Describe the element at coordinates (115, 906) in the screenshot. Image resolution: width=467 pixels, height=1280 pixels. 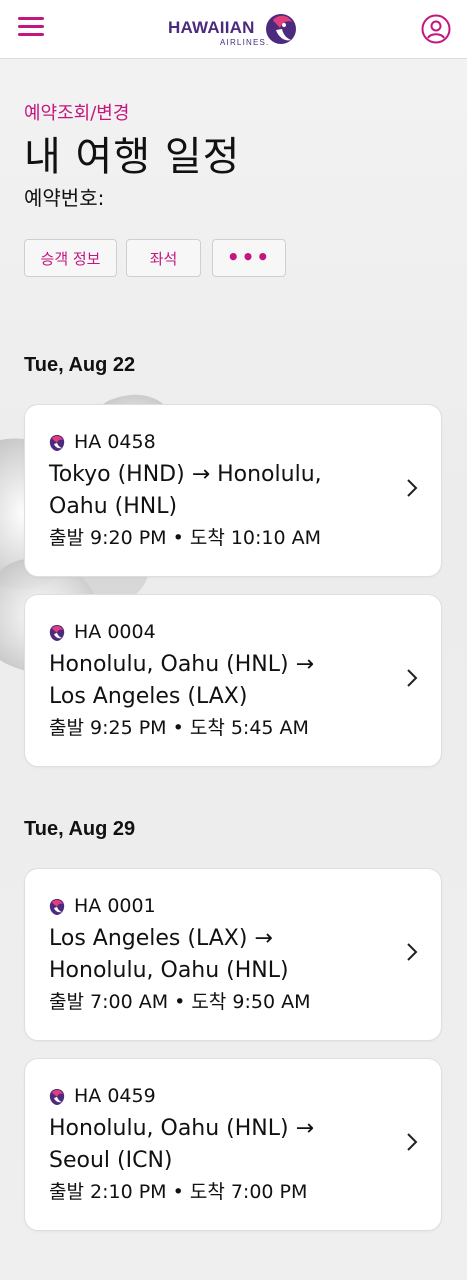
I see `flight-number: HA 0001` at that location.